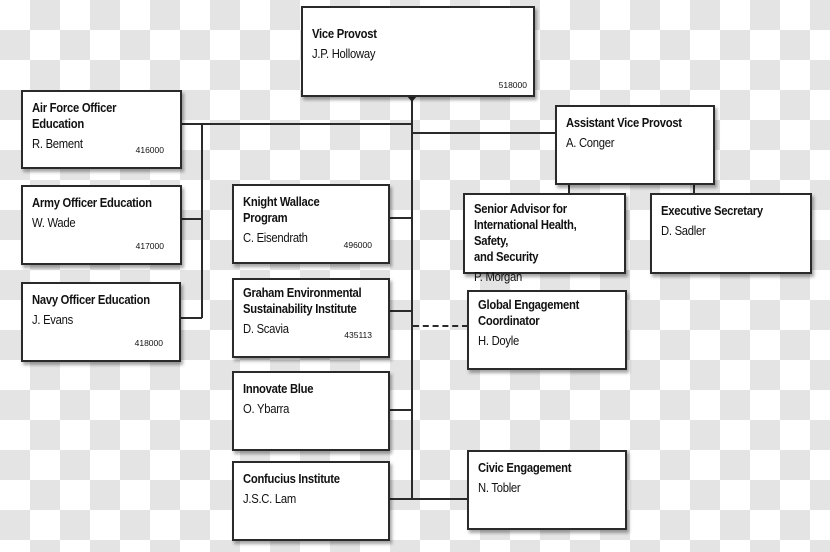 The height and width of the screenshot is (552, 830). I want to click on position-title: Vice Provost, so click(344, 34).